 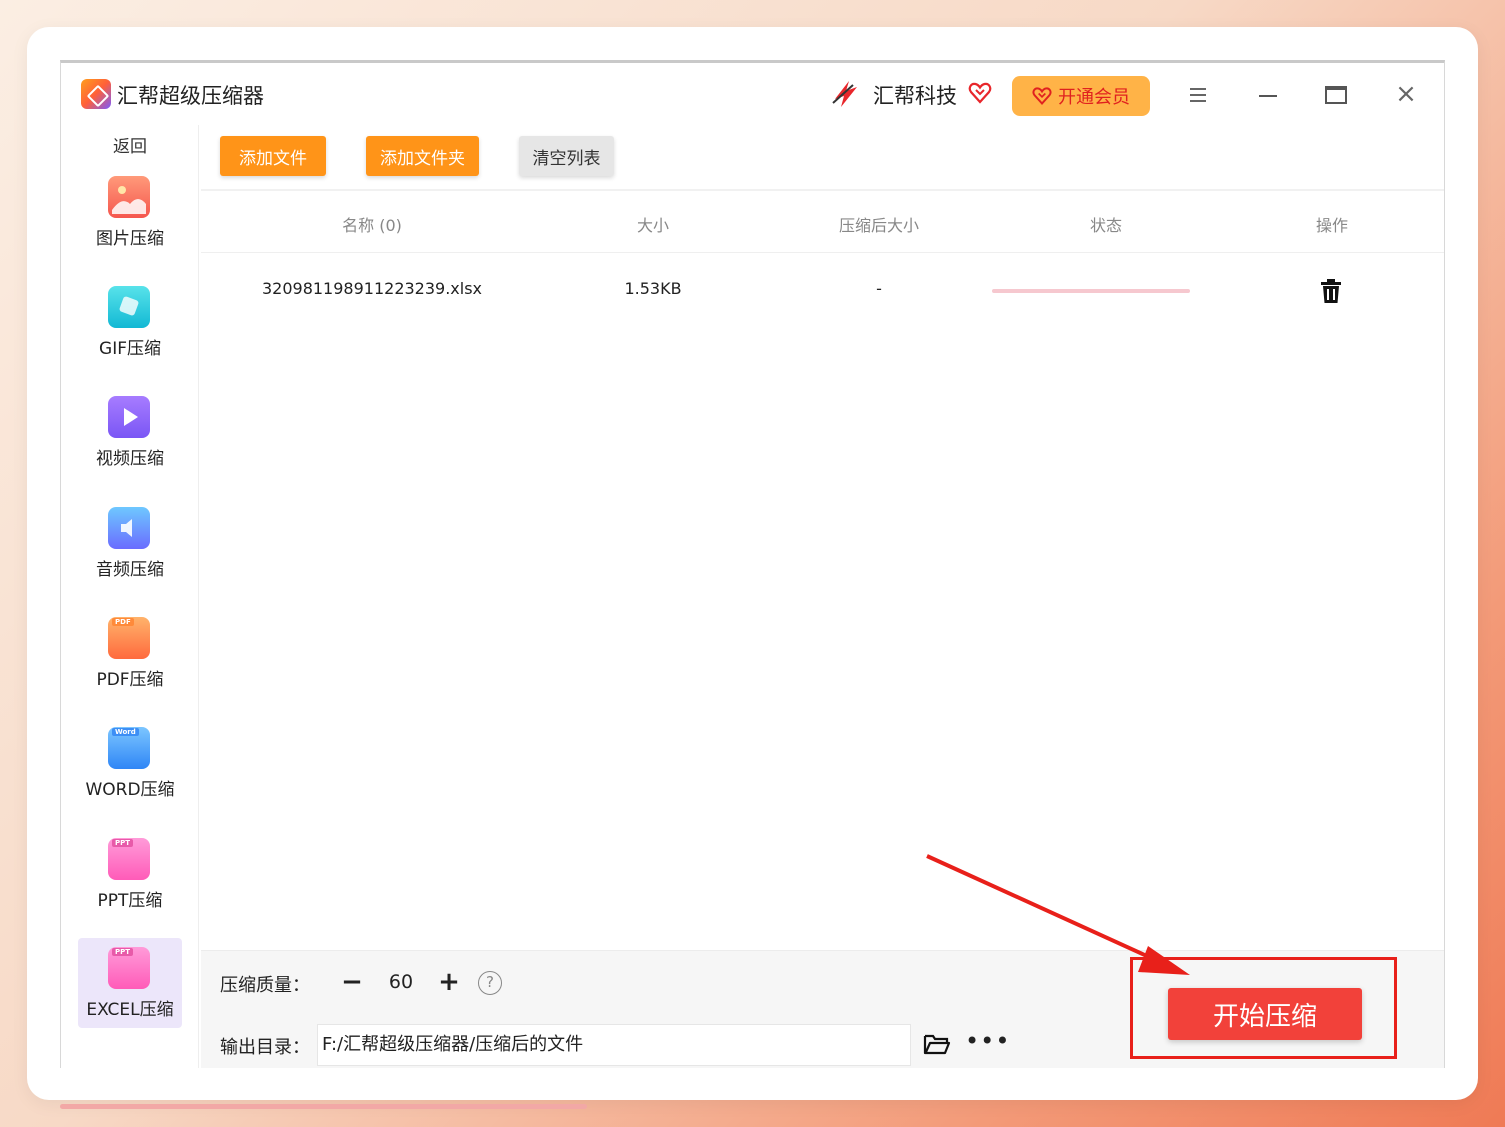 I want to click on vip-label: 开通会员, so click(x=1094, y=97).